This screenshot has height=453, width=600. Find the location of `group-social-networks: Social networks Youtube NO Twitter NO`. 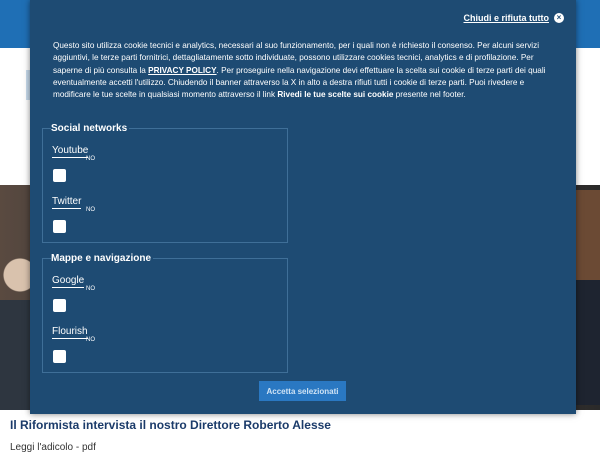

group-social-networks: Social networks Youtube NO Twitter NO is located at coordinates (165, 183).